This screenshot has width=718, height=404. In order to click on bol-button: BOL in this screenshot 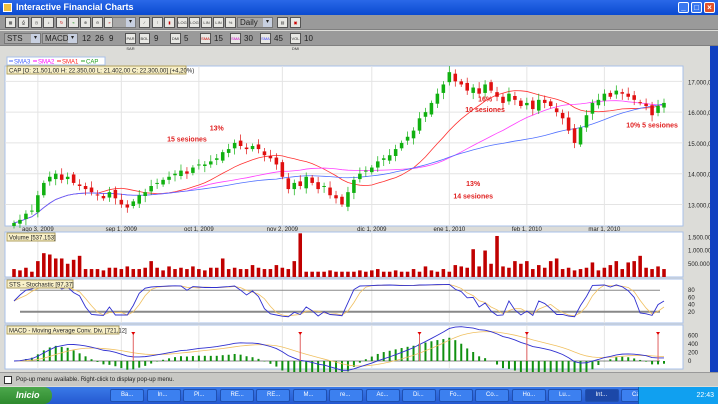, I will do `click(144, 38)`.